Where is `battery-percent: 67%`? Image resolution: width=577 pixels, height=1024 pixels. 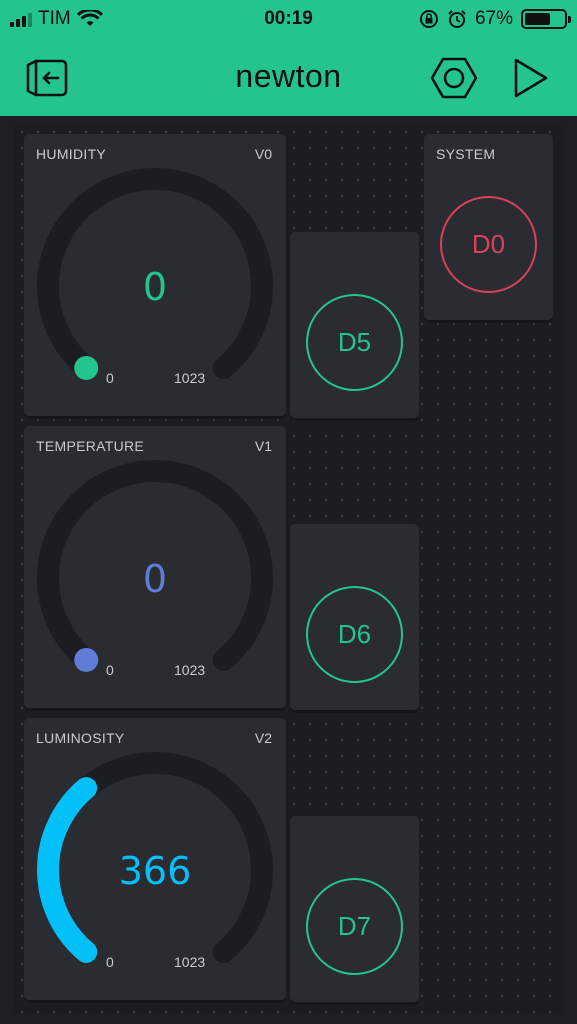
battery-percent: 67% is located at coordinates (493, 18).